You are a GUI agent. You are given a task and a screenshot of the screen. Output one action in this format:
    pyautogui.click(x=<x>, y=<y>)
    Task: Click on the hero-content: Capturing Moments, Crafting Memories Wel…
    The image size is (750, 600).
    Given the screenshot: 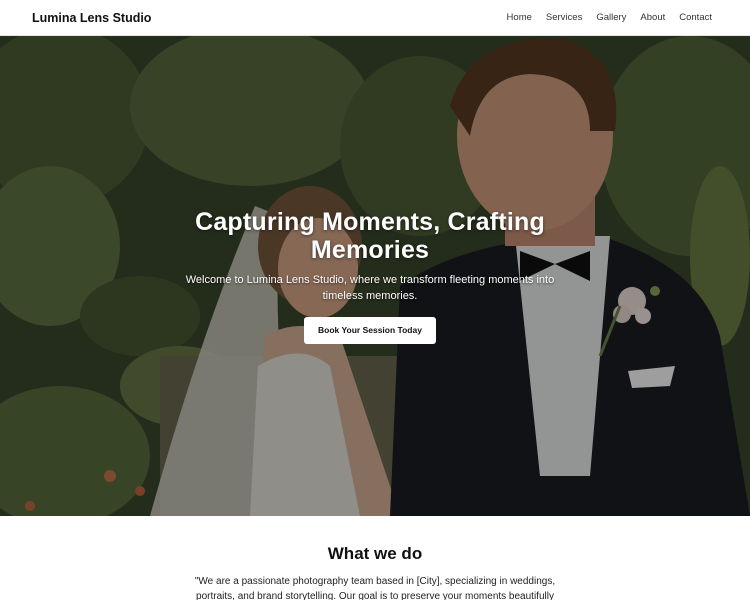 What is the action you would take?
    pyautogui.click(x=370, y=276)
    